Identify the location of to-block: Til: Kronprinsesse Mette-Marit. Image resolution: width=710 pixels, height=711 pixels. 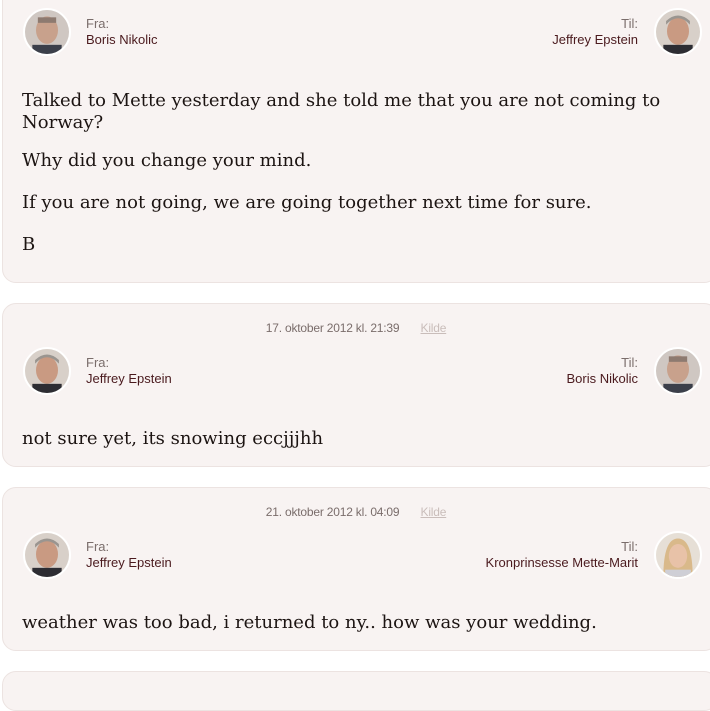
(562, 555).